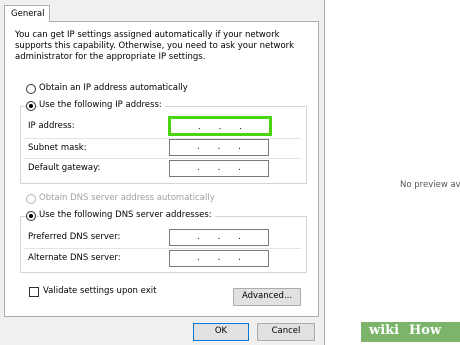 This screenshot has width=460, height=345. Describe the element at coordinates (31, 199) in the screenshot. I see `obtain-dns-auto-radio` at that location.